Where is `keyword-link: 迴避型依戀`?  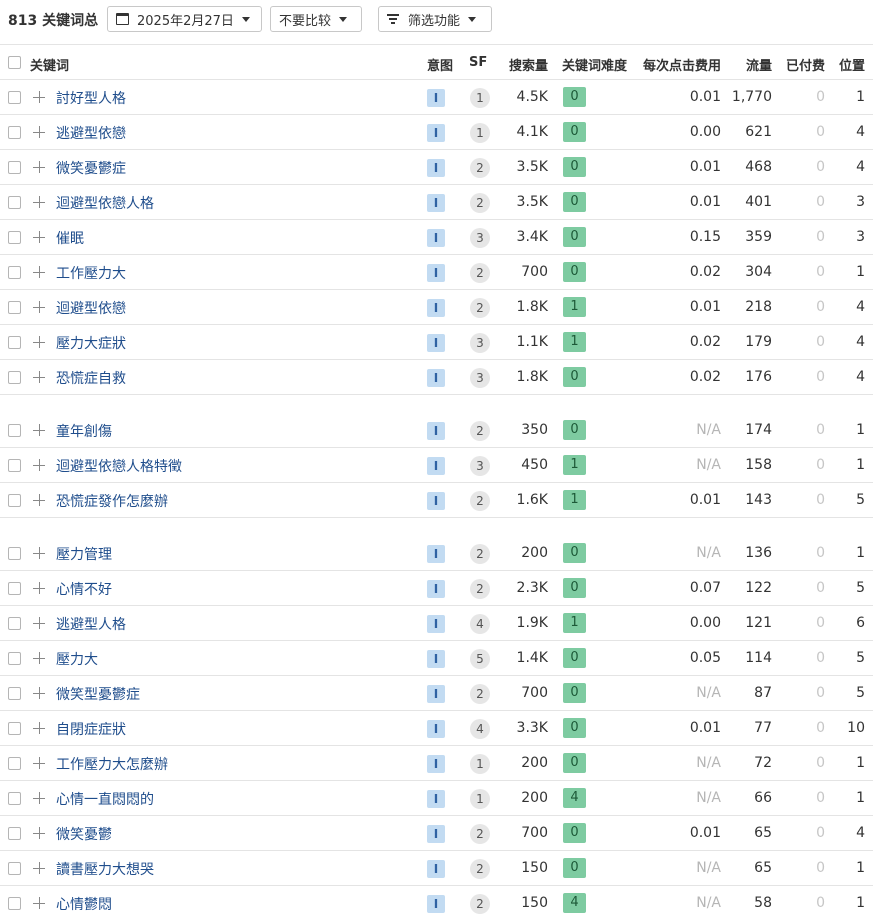
keyword-link: 迴避型依戀 is located at coordinates (91, 308).